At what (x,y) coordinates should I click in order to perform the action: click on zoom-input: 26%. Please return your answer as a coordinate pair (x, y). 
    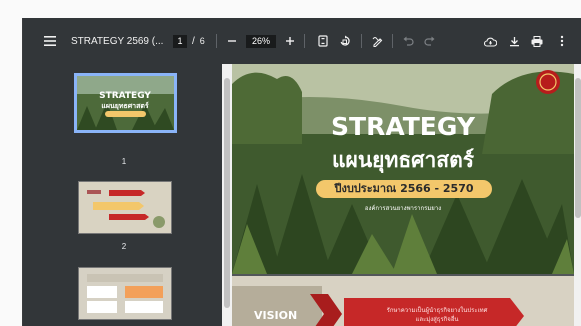
    Looking at the image, I should click on (261, 41).